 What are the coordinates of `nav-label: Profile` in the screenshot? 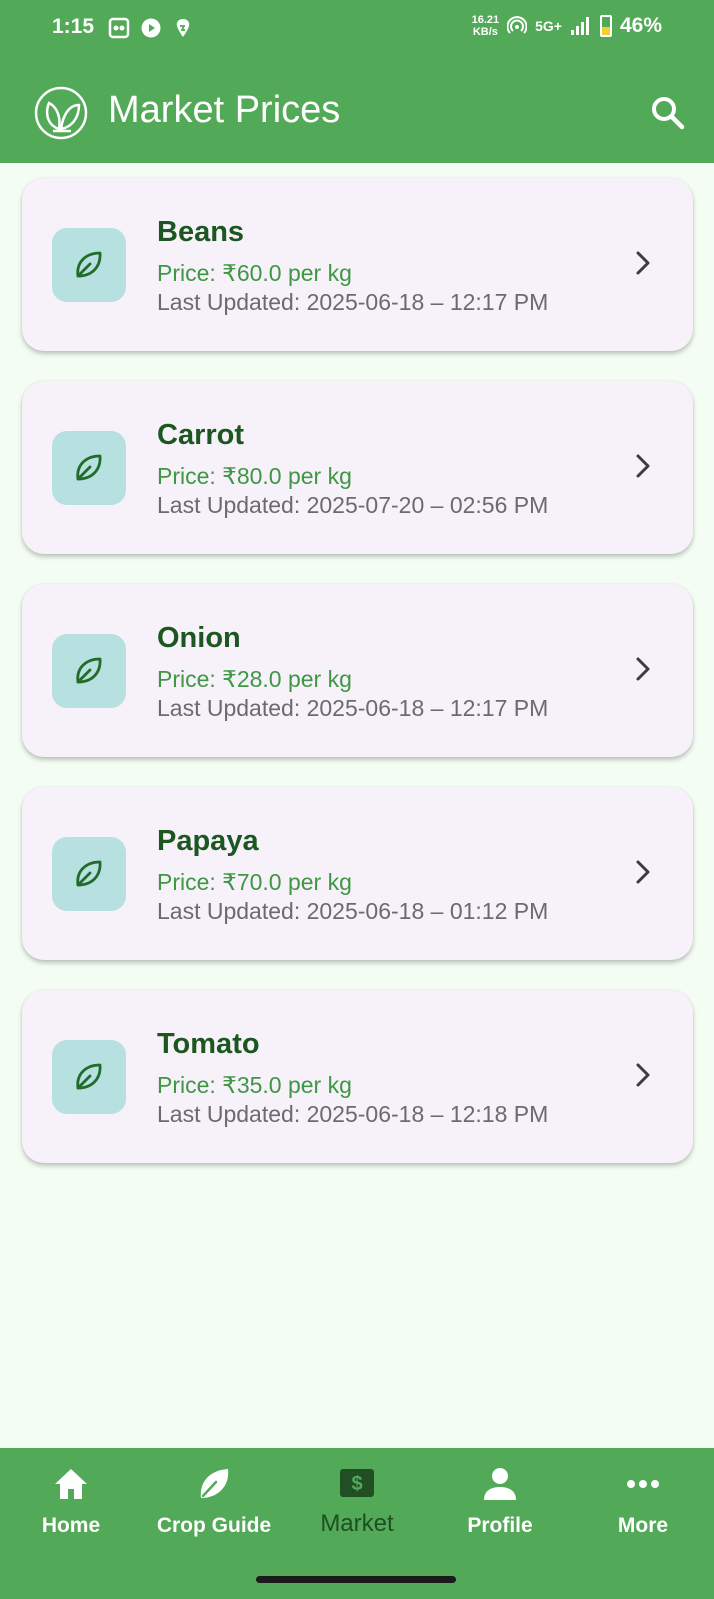 It's located at (500, 1525).